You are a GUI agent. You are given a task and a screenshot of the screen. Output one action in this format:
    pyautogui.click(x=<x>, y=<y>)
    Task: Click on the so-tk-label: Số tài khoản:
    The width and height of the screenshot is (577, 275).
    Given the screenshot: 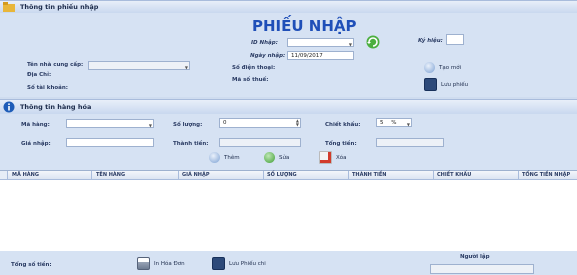 What is the action you would take?
    pyautogui.click(x=47, y=88)
    